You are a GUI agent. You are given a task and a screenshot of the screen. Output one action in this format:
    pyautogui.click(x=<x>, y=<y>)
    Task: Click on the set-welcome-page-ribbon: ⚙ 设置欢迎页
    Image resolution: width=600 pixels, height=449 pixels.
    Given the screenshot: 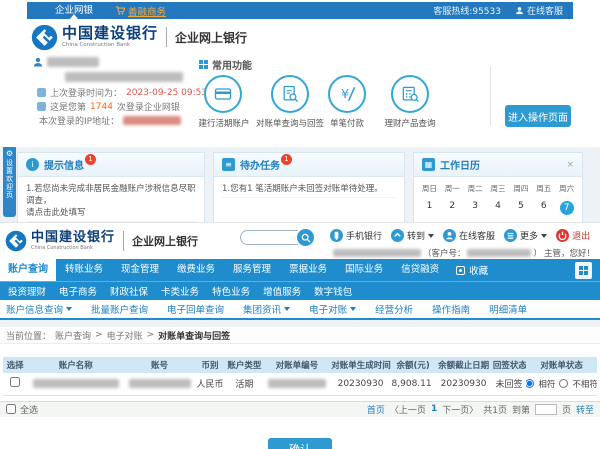 What is the action you would take?
    pyautogui.click(x=9, y=182)
    